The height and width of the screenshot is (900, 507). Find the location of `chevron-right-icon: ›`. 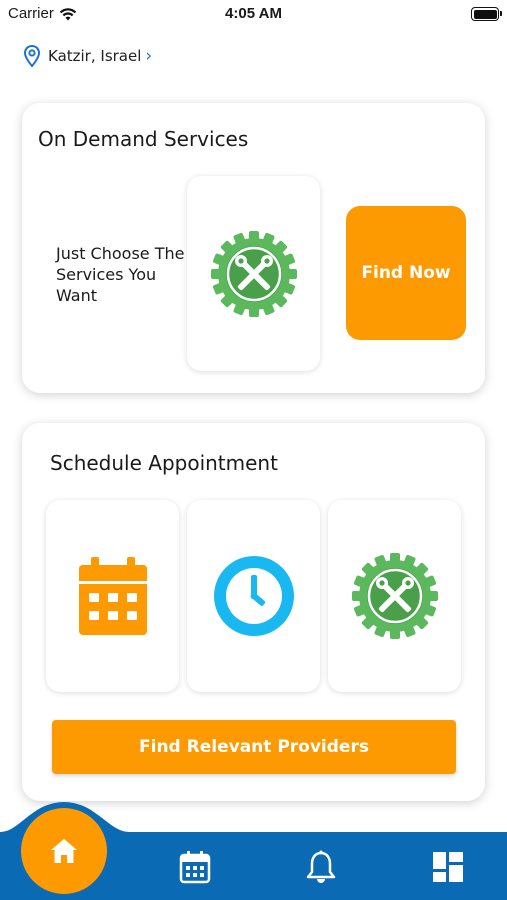

chevron-right-icon: › is located at coordinates (149, 56).